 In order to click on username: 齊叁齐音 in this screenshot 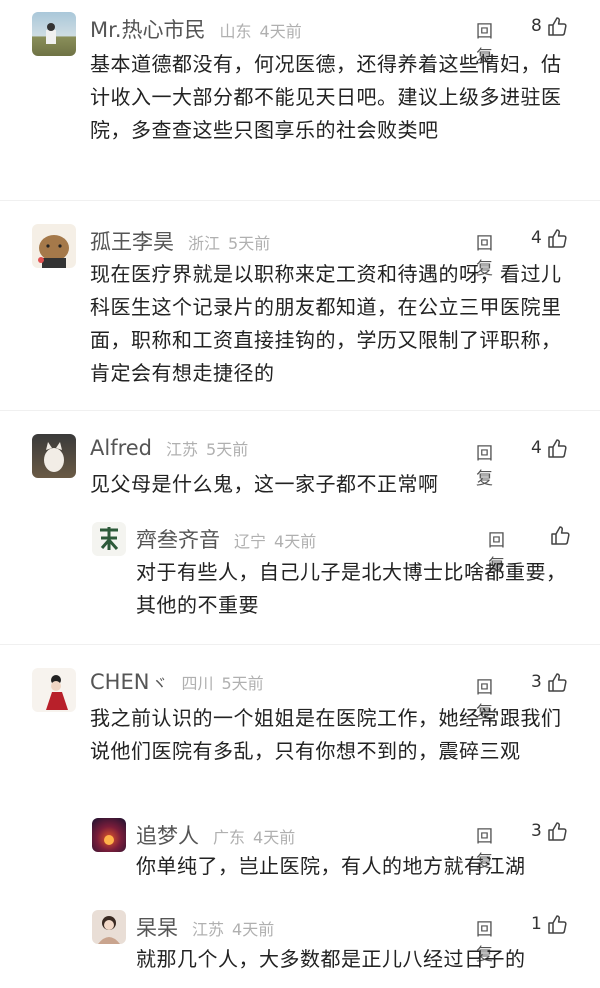, I will do `click(178, 539)`.